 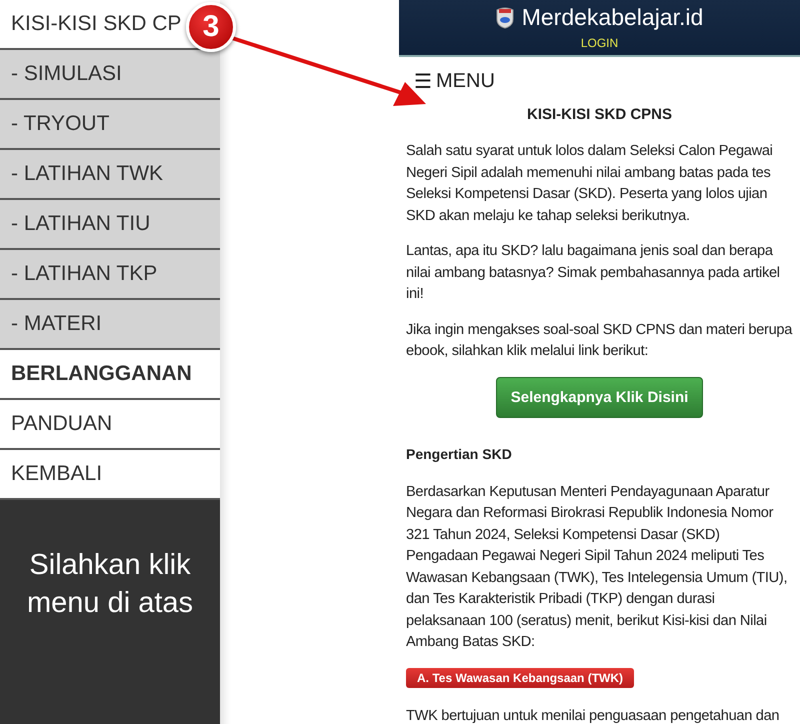 What do you see at coordinates (599, 43) in the screenshot?
I see `login-link: LOGIN` at bounding box center [599, 43].